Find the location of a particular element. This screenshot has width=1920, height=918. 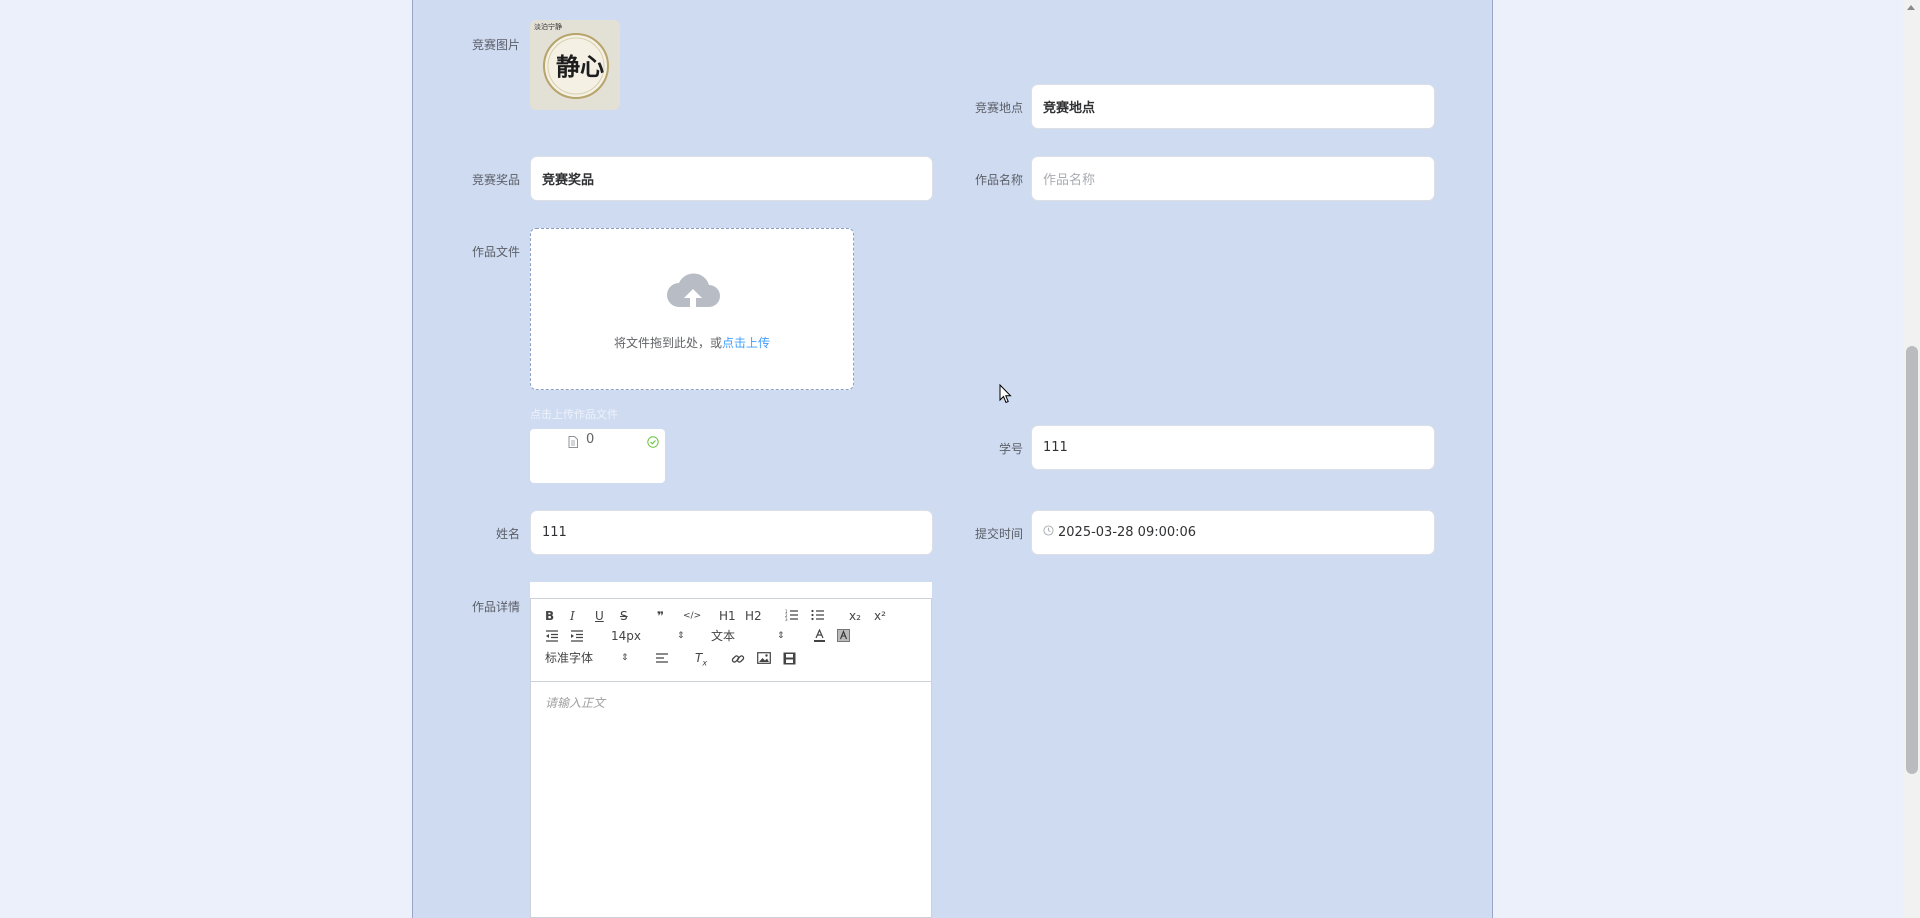

font-size-select-arrow-icon: ⇕ is located at coordinates (681, 636).